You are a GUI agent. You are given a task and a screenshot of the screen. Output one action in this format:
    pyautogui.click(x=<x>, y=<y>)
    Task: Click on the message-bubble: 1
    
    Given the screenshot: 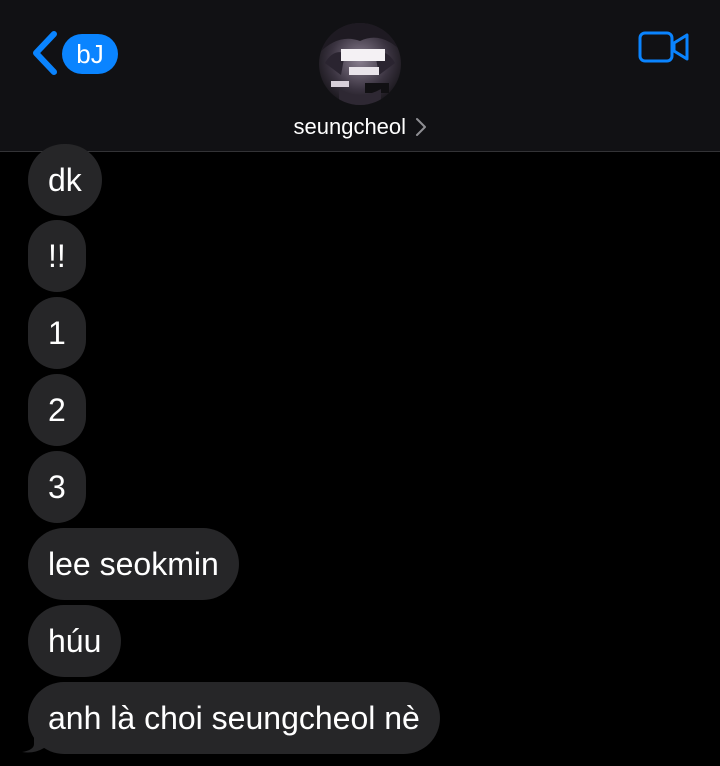 What is the action you would take?
    pyautogui.click(x=57, y=333)
    